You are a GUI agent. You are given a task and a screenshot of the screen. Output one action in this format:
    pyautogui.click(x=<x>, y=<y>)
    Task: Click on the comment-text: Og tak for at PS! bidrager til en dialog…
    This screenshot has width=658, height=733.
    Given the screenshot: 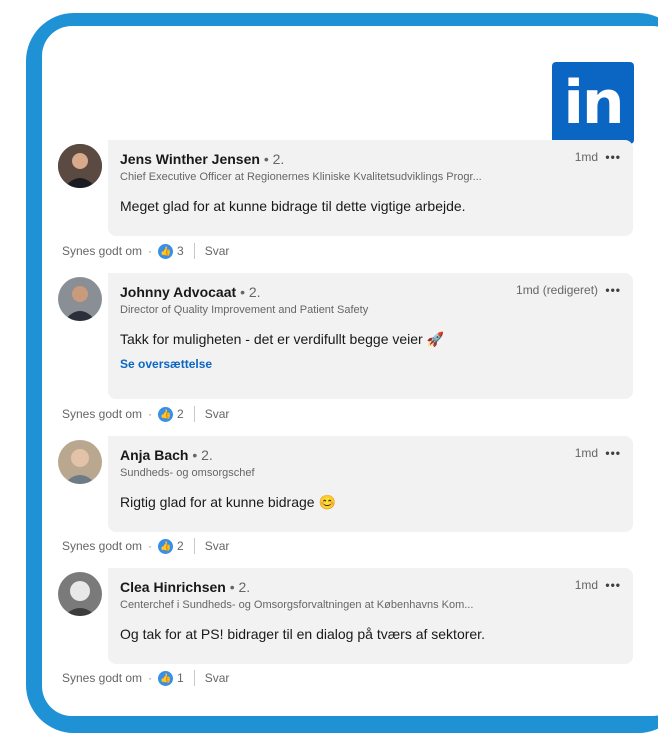 What is the action you would take?
    pyautogui.click(x=302, y=634)
    